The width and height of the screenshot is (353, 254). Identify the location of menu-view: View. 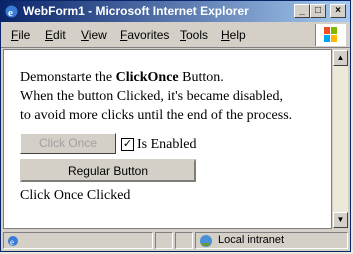
(94, 35).